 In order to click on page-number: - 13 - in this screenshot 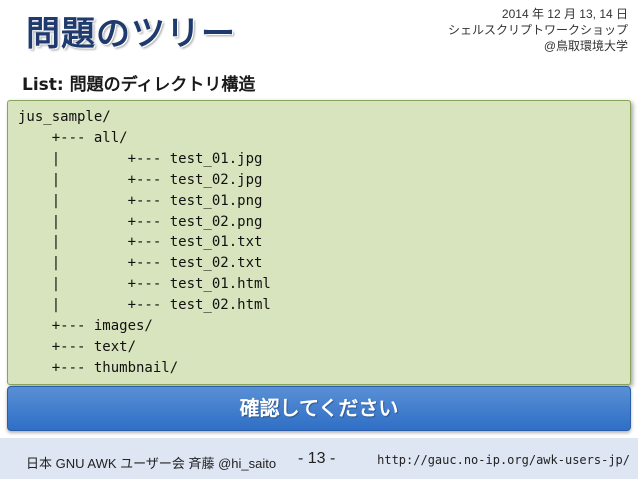, I will do `click(317, 458)`.